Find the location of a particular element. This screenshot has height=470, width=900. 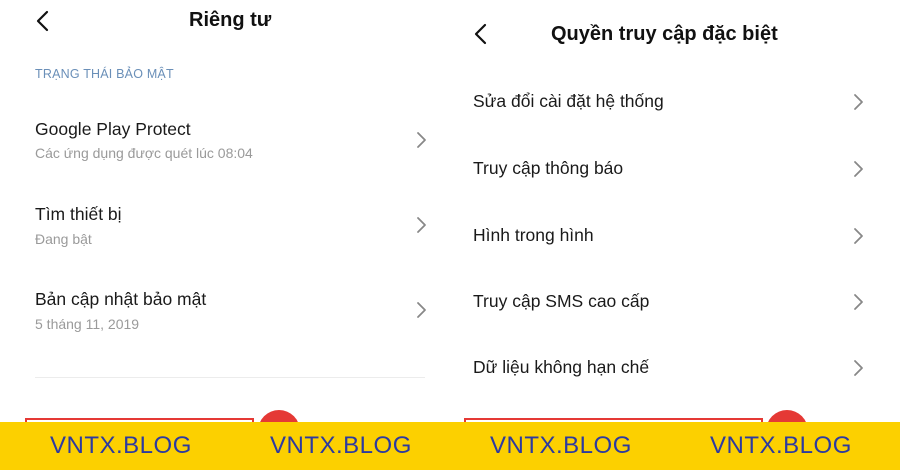

item-title: Truy cập thông báo is located at coordinates (548, 168).